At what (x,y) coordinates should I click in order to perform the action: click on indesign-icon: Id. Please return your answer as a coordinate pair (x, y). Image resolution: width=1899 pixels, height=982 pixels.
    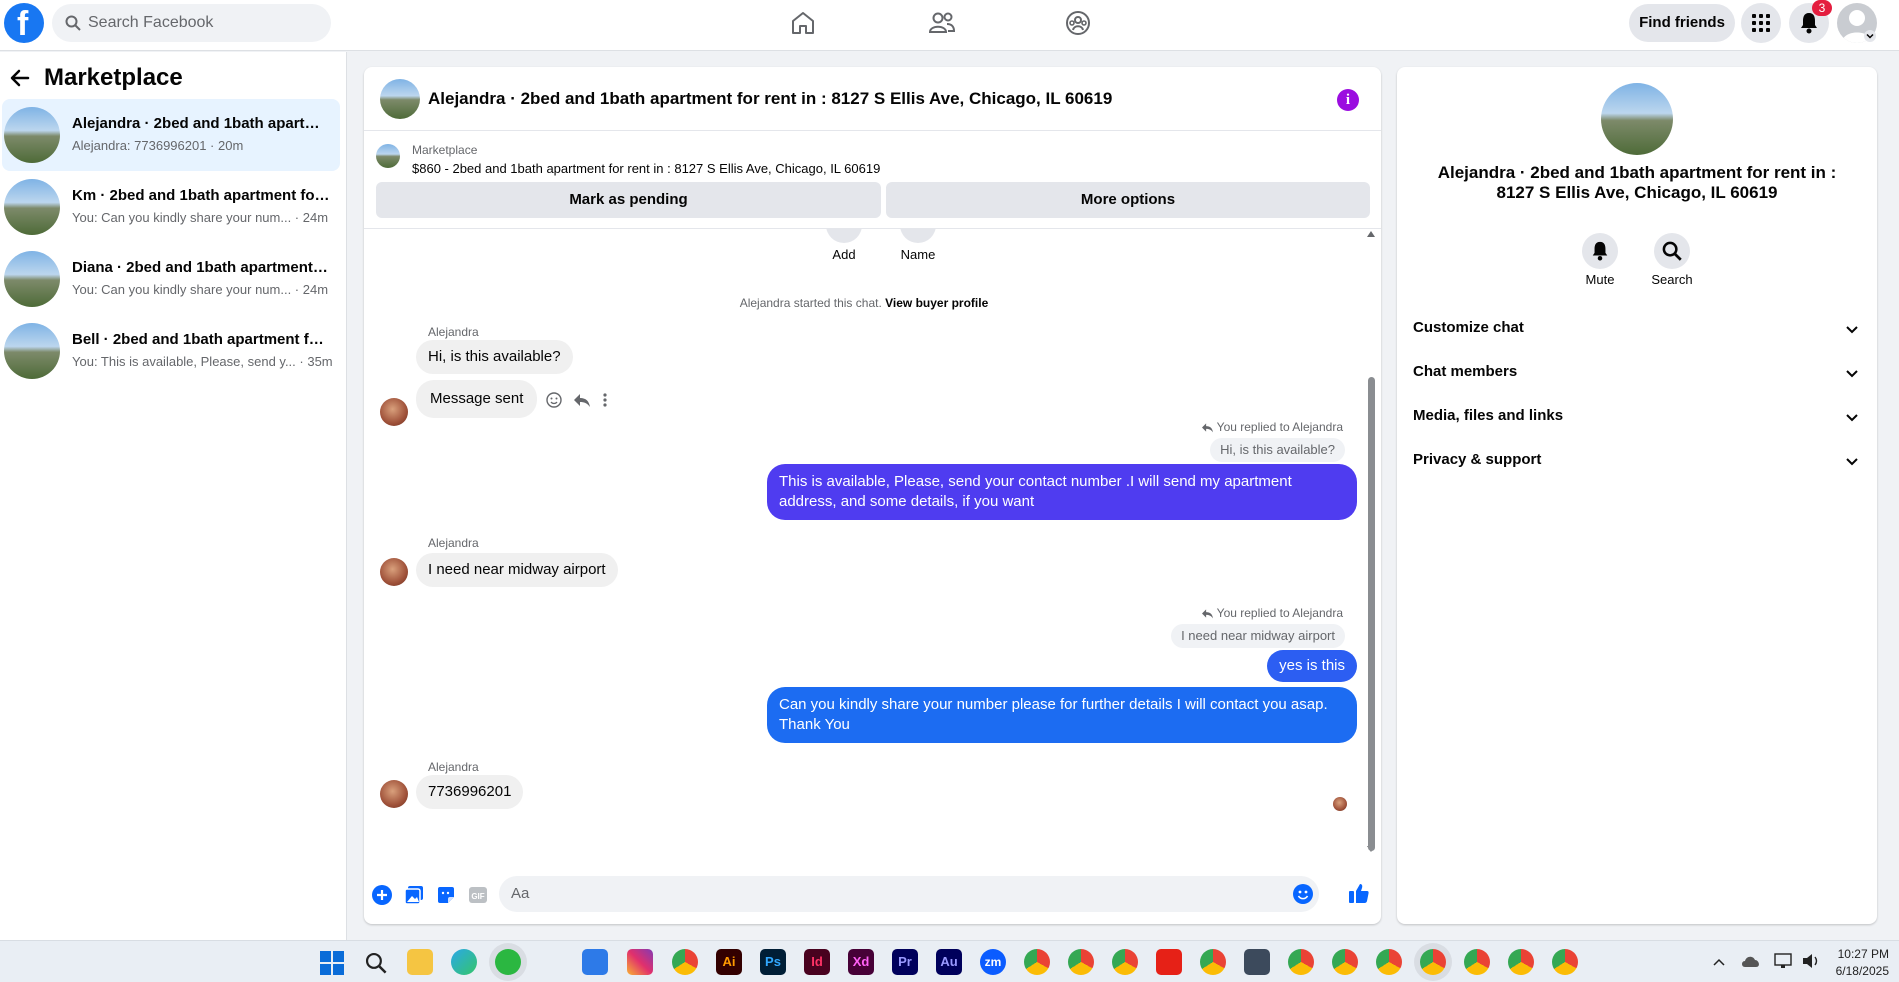
    Looking at the image, I should click on (817, 962).